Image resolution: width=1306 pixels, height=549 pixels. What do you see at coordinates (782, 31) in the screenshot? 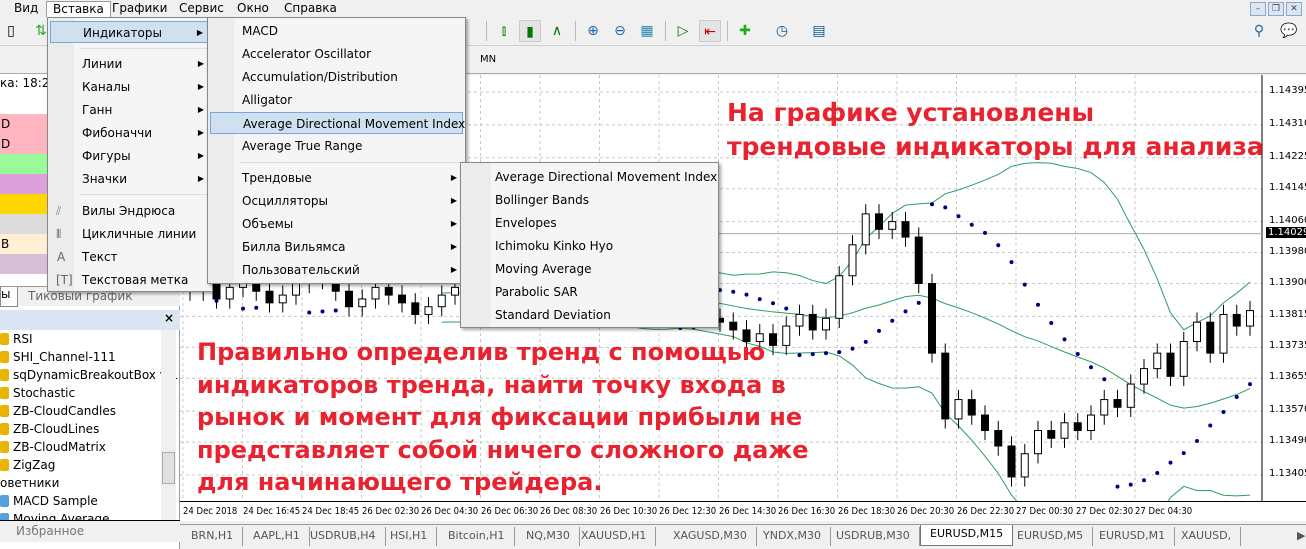
I see `timeframe-clock-icon: ◷` at bounding box center [782, 31].